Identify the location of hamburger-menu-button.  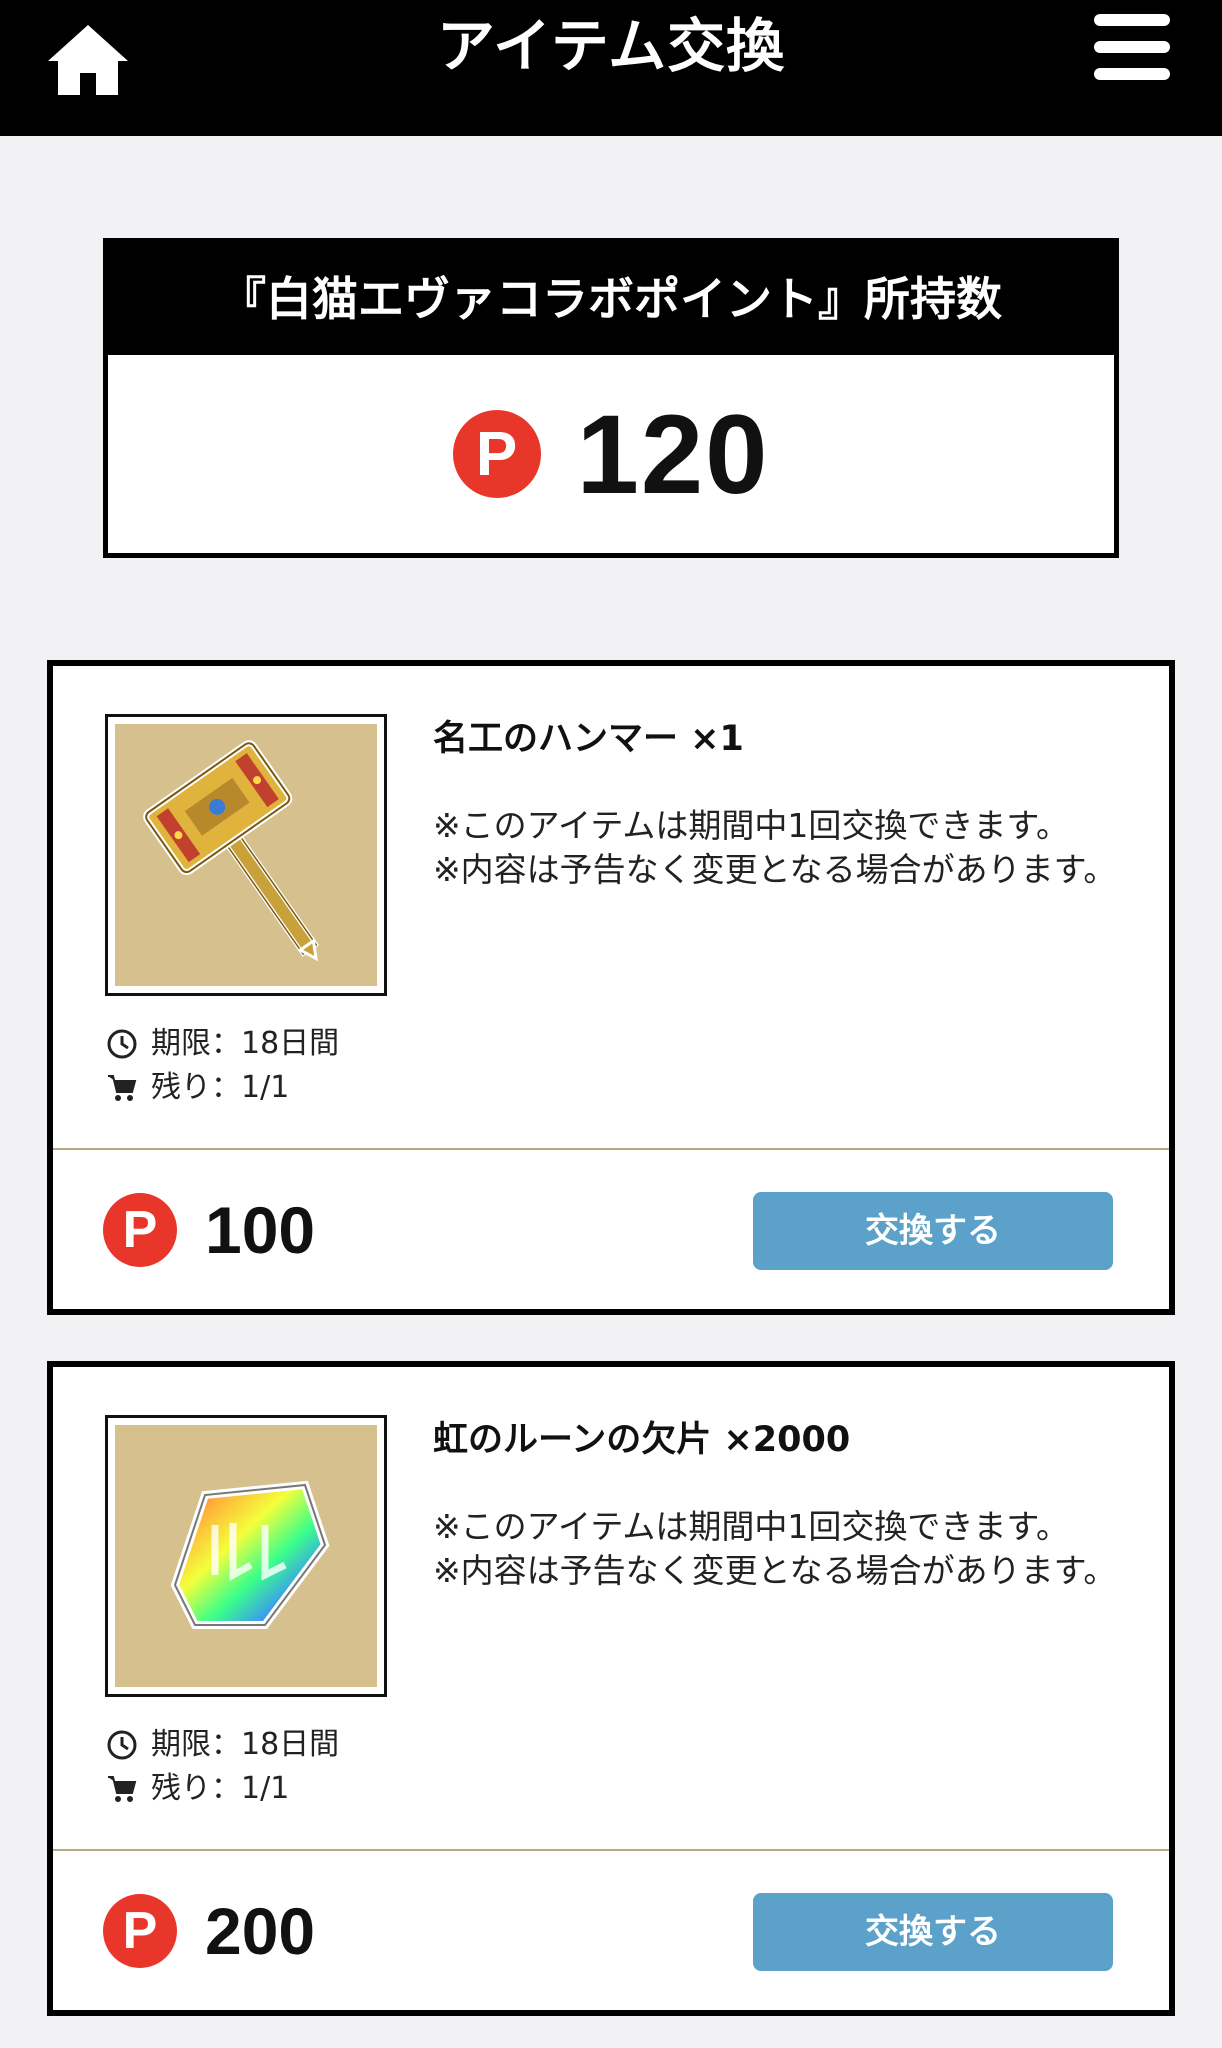
(1132, 47).